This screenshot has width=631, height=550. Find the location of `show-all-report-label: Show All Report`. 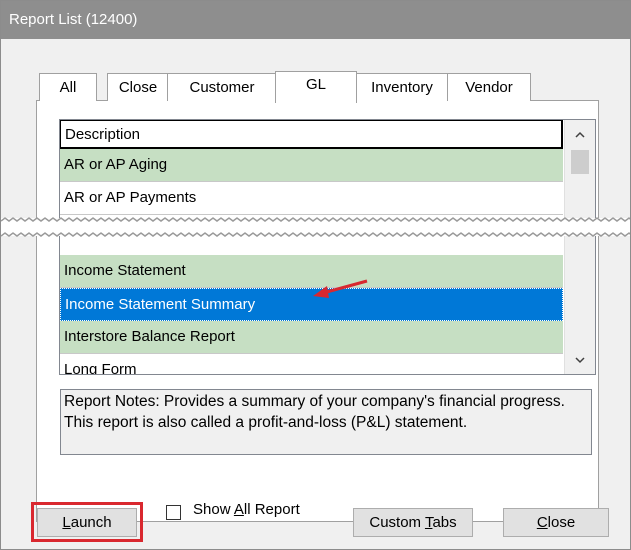

show-all-report-label: Show All Report is located at coordinates (246, 509).